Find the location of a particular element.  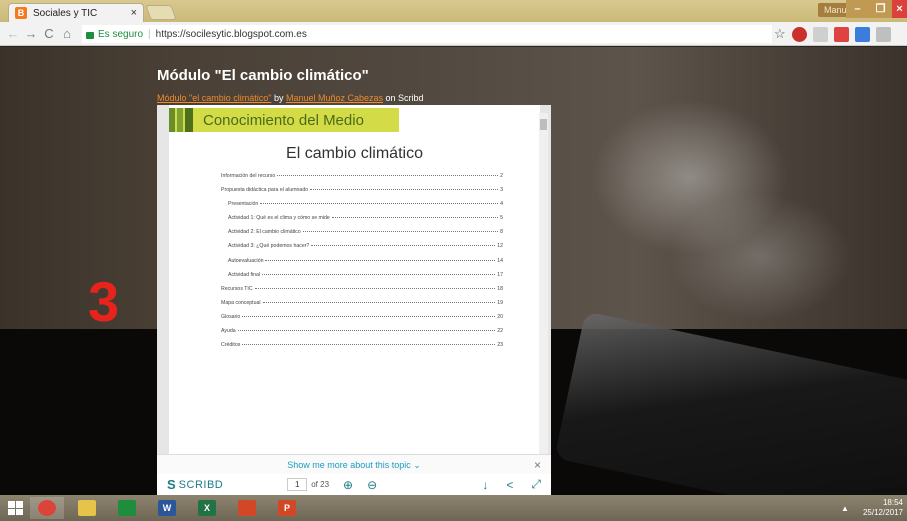

toc-page-number: 22 is located at coordinates (500, 331).